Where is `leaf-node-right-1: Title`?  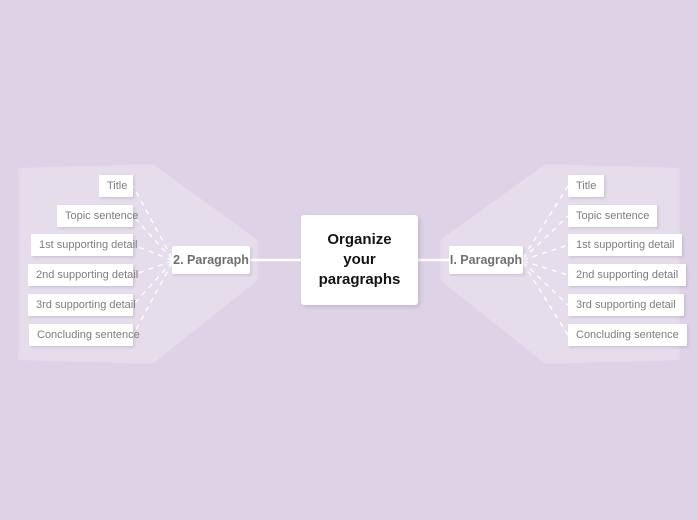 leaf-node-right-1: Title is located at coordinates (586, 186).